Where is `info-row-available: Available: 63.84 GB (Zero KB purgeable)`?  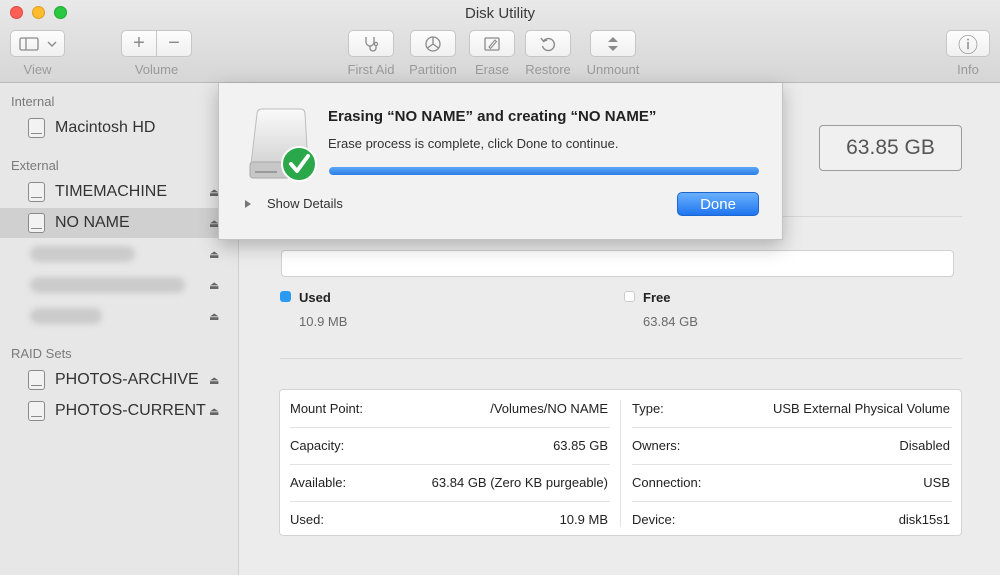 info-row-available: Available: 63.84 GB (Zero KB purgeable) is located at coordinates (449, 482).